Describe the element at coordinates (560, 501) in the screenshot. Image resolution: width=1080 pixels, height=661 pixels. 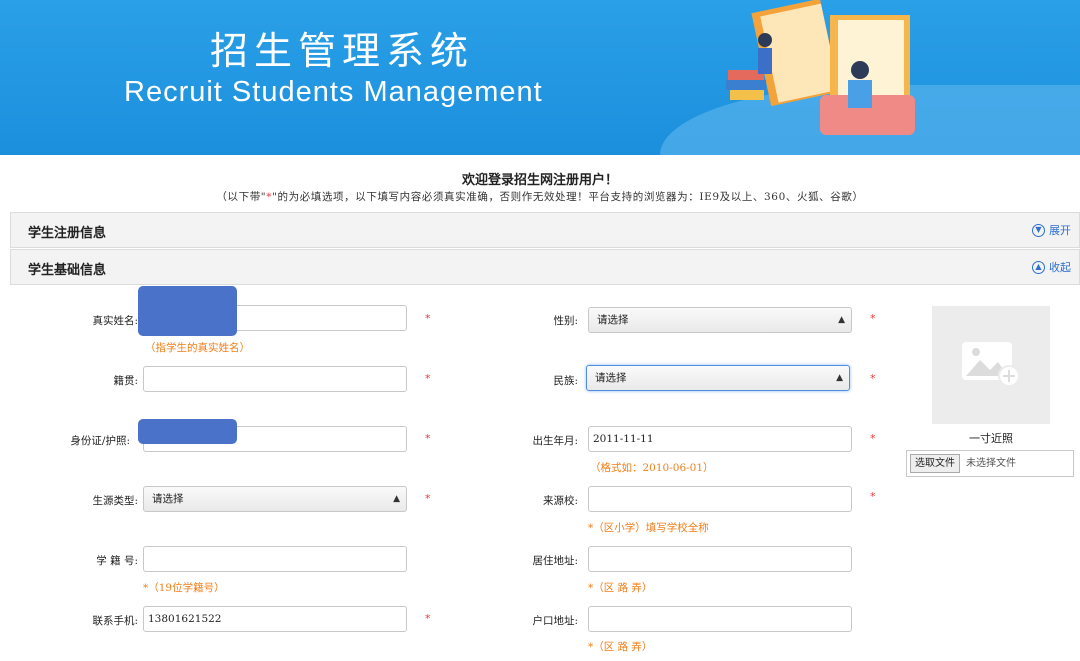
I see `source-school-label: 来源校:` at that location.